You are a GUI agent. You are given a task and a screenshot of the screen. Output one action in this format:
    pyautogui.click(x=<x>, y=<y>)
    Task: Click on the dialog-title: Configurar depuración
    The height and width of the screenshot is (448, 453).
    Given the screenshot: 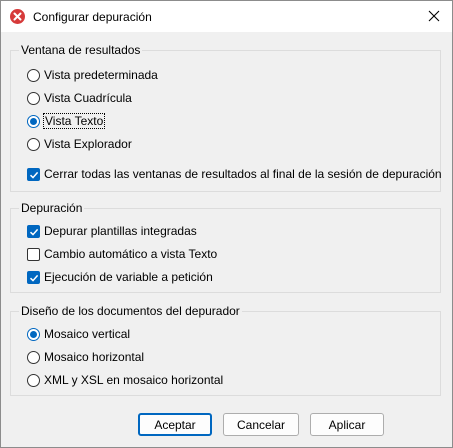 What is the action you would take?
    pyautogui.click(x=92, y=17)
    